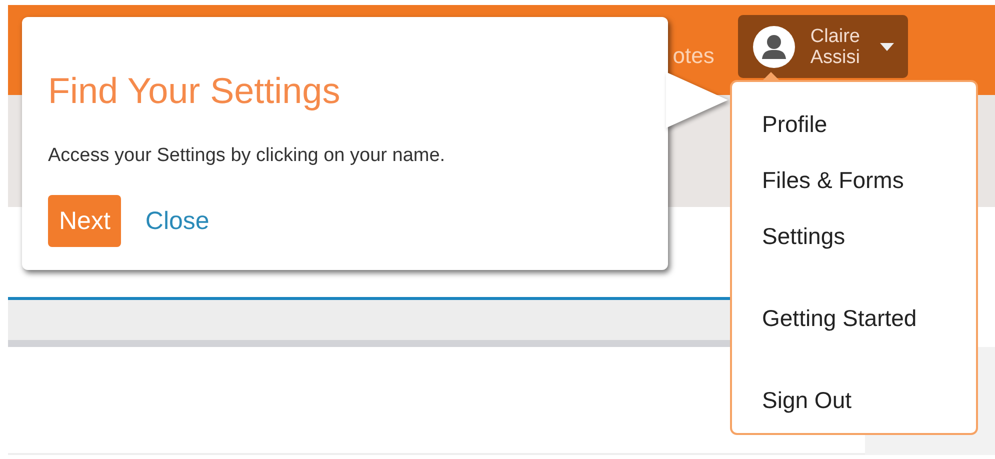 Image resolution: width=995 pixels, height=459 pixels. I want to click on menu-item: Sign Out, so click(869, 412).